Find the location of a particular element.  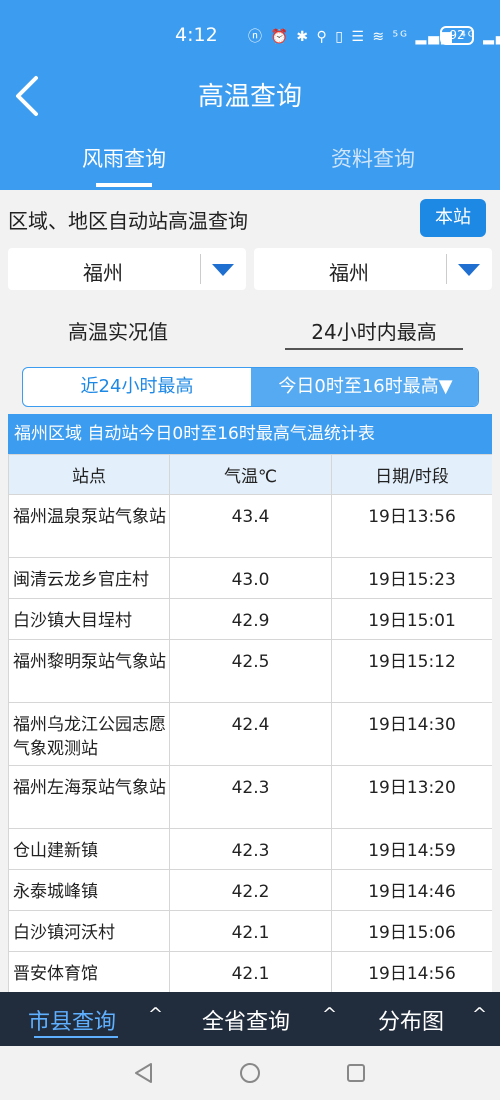

cell-datetime: 19日15:01 is located at coordinates (411, 619).